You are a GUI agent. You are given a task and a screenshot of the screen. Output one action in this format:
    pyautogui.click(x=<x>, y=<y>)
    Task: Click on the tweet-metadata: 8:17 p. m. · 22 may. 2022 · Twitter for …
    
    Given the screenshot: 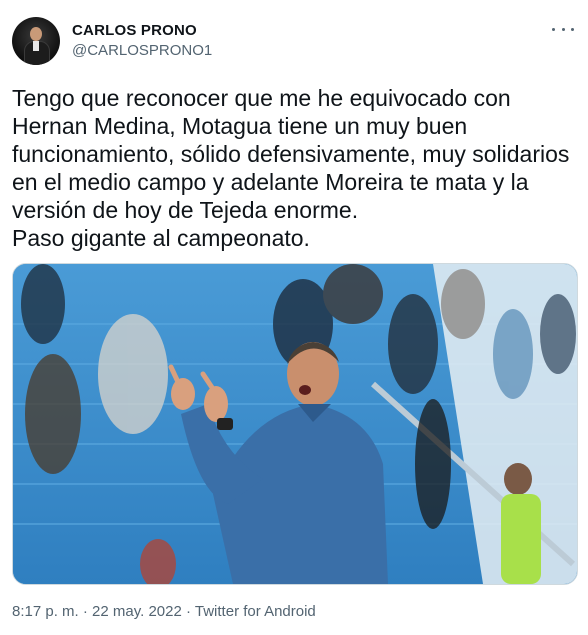 What is the action you would take?
    pyautogui.click(x=164, y=612)
    